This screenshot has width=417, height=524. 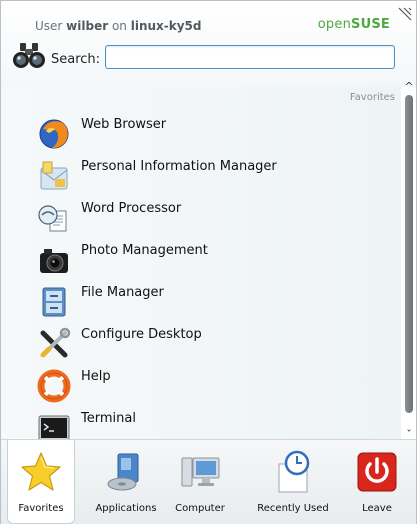 I want to click on item-label: Word Processor, so click(x=131, y=208).